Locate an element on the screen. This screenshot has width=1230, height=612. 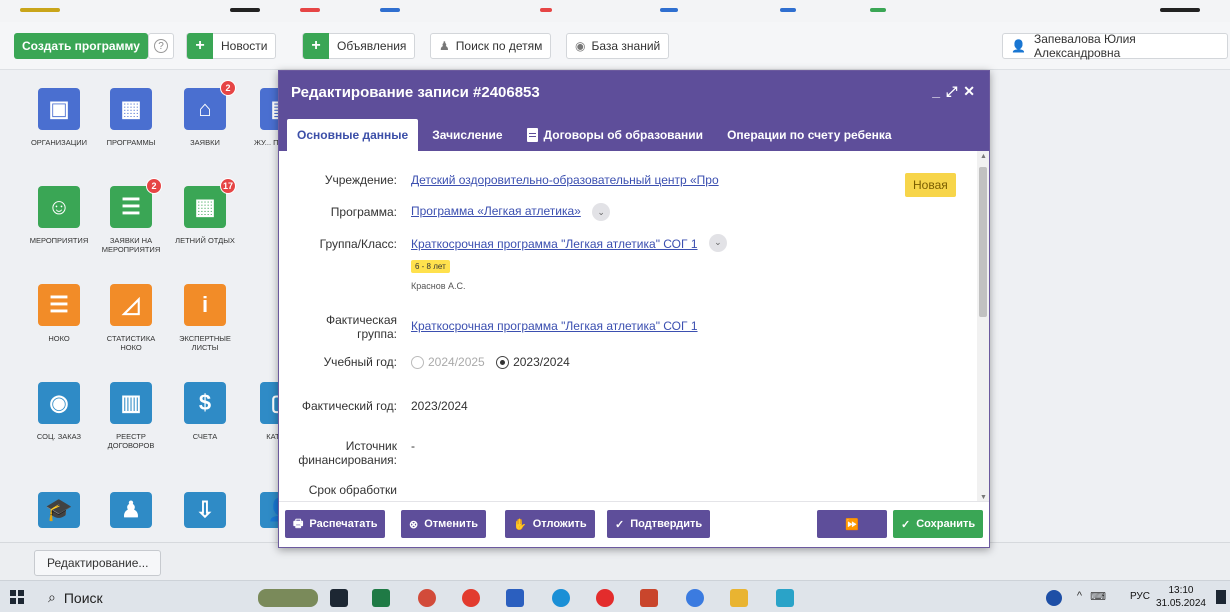
notification-badge: 17 is located at coordinates (228, 186).